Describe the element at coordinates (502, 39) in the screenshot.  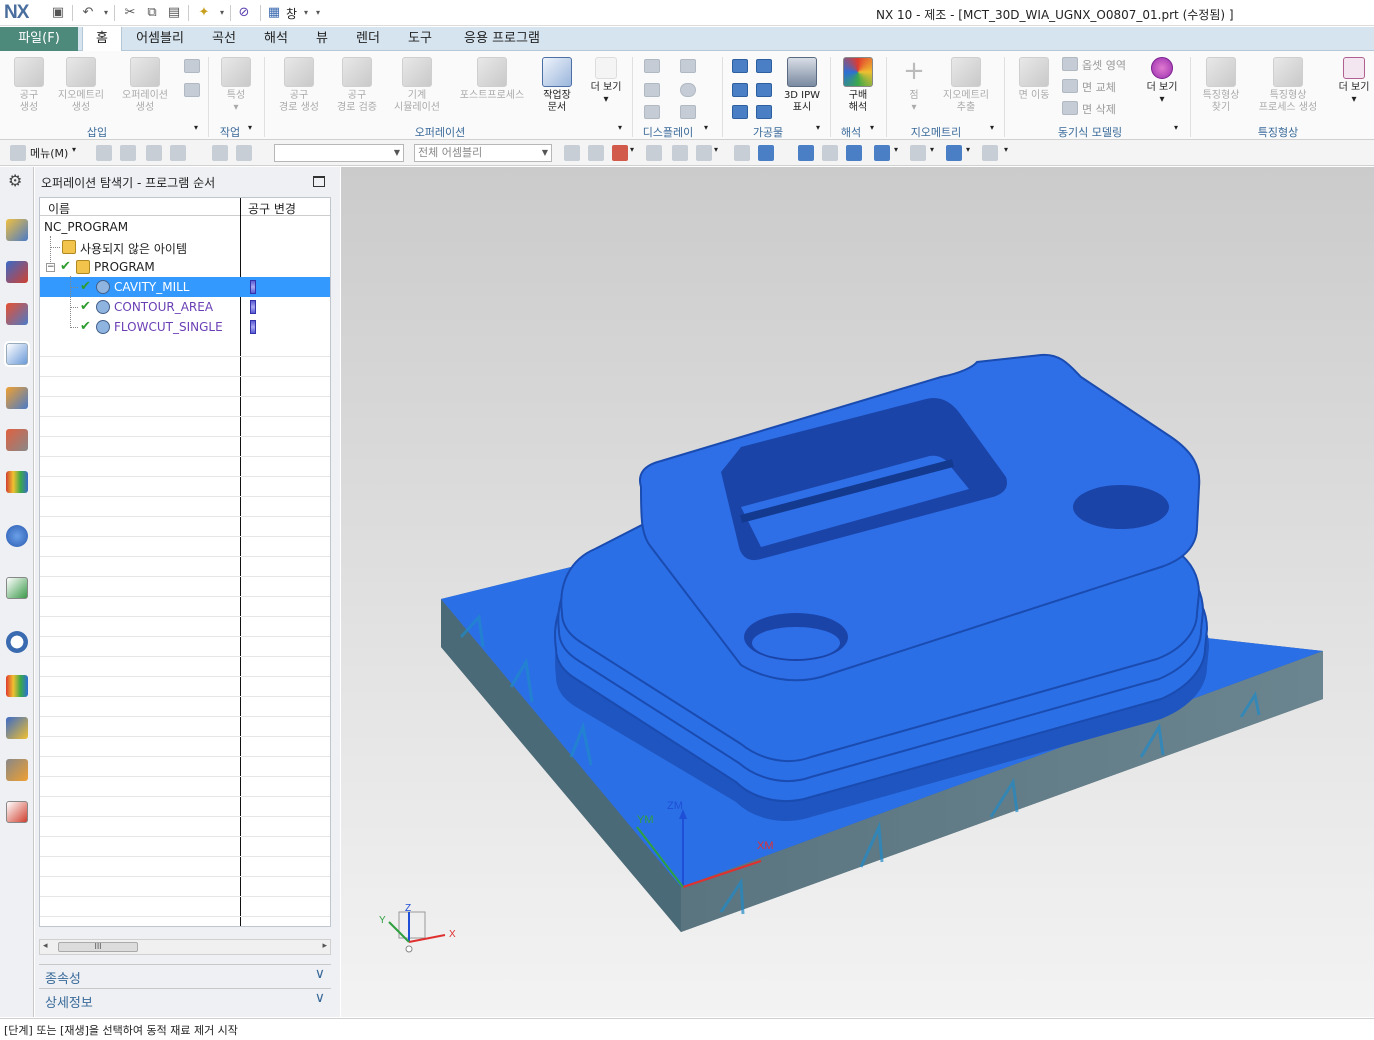
I see `tab-applications: 응용 프로그램` at that location.